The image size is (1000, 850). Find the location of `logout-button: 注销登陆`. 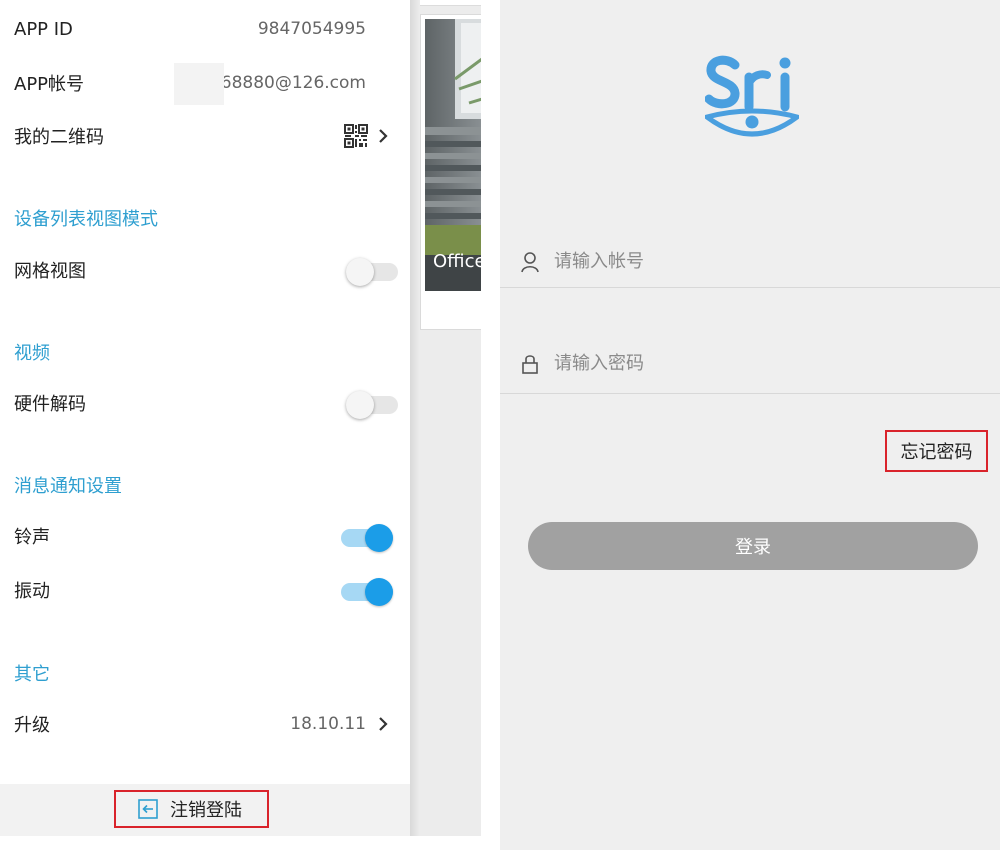

logout-button: 注销登陆 is located at coordinates (191, 809).